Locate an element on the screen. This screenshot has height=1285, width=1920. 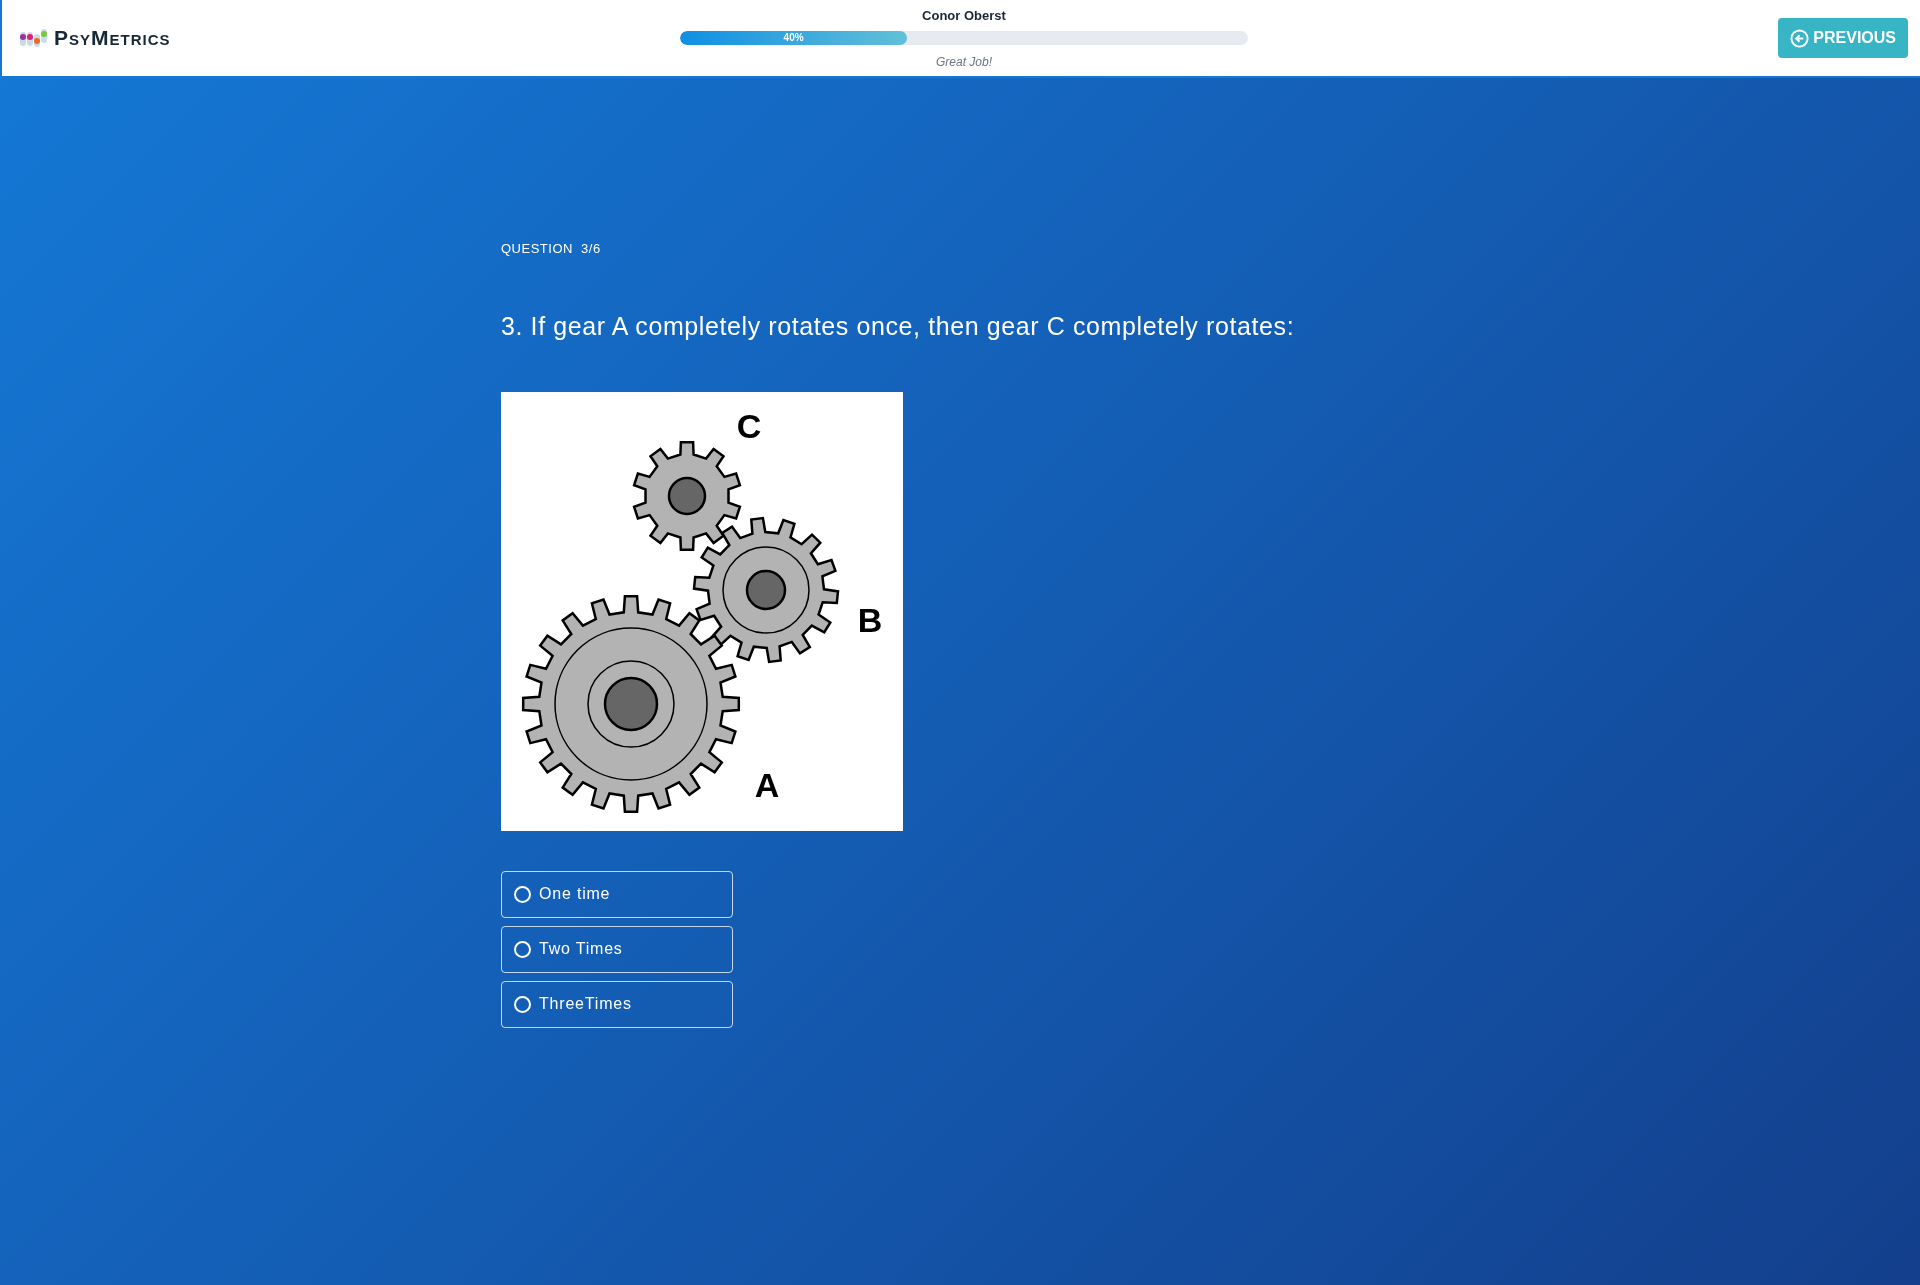
question-counter: QUESTION 3/6 is located at coordinates (551, 248).